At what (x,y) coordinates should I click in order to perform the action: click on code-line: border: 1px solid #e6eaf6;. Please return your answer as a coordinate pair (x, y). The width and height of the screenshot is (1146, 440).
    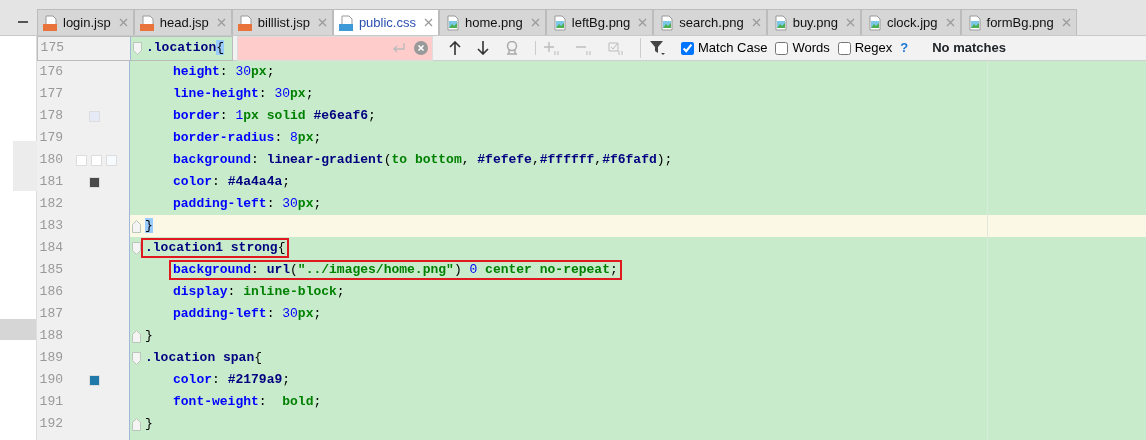
    Looking at the image, I should click on (274, 116).